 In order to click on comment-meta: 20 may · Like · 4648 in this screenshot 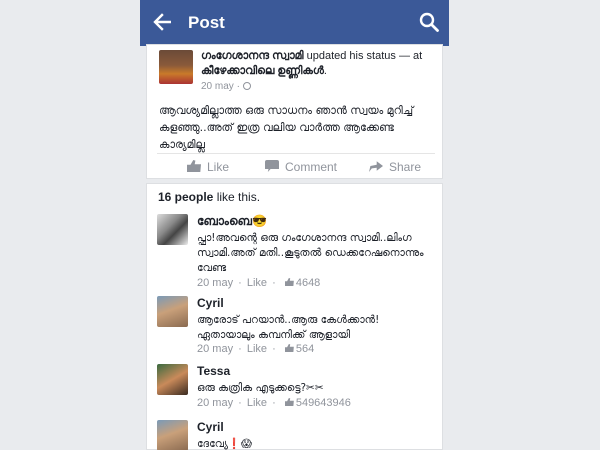, I will do `click(259, 283)`.